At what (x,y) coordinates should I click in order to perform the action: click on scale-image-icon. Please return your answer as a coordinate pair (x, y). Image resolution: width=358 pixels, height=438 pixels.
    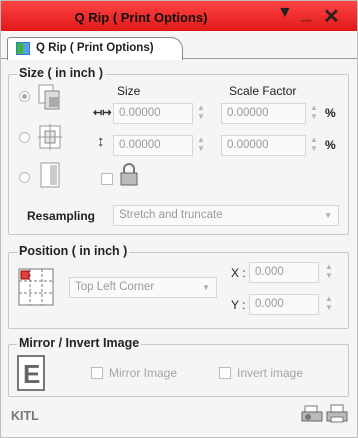
    Looking at the image, I should click on (49, 97).